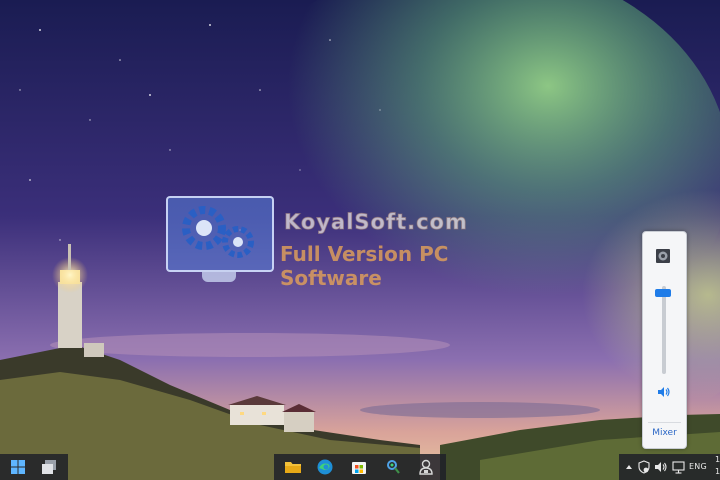 This screenshot has height=480, width=720. Describe the element at coordinates (364, 266) in the screenshot. I see `watermark-subtitle: Full Version PC Software` at that location.